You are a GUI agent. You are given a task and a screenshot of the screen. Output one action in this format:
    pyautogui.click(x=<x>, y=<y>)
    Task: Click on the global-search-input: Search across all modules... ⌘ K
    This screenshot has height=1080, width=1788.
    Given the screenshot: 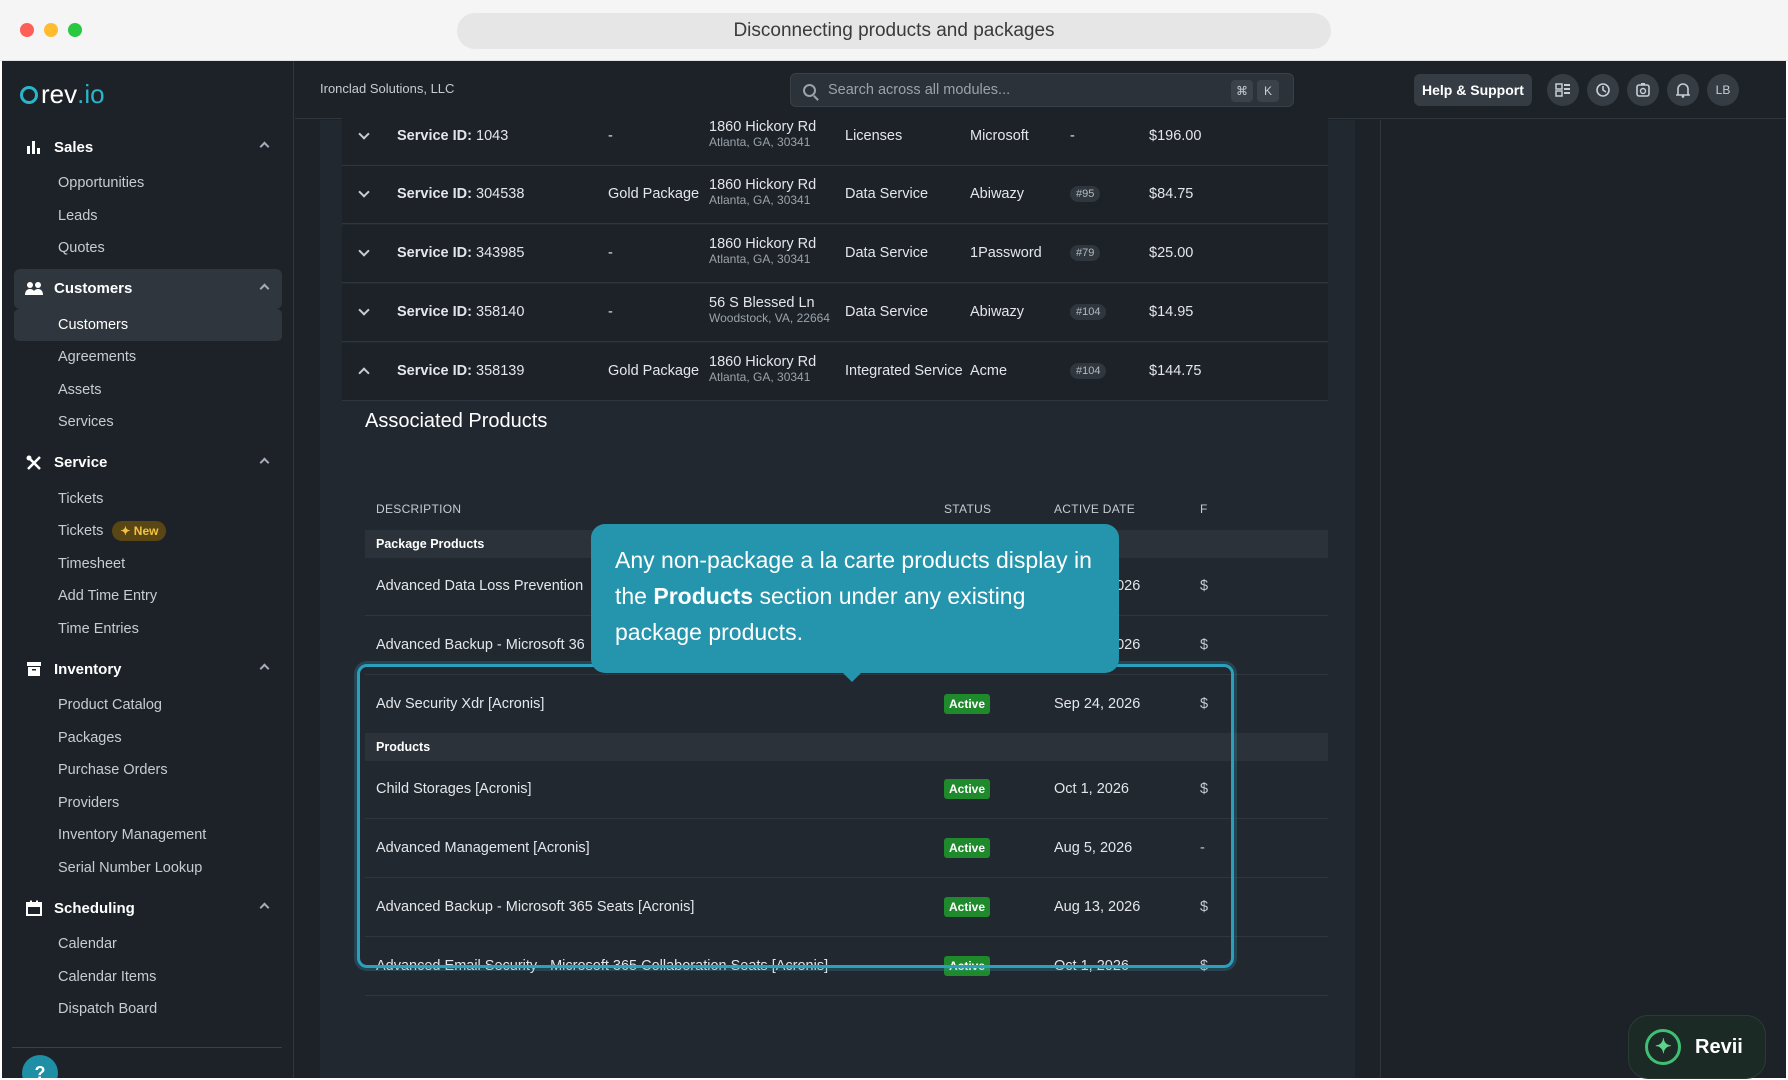 What is the action you would take?
    pyautogui.click(x=1042, y=90)
    